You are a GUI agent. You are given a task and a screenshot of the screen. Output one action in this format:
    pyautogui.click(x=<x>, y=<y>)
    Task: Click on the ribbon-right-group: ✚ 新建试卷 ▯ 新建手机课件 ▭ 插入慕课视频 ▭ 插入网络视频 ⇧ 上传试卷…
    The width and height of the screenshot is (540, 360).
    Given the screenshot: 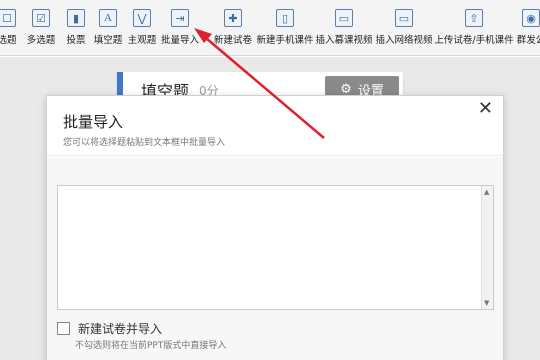 What is the action you would take?
    pyautogui.click(x=376, y=28)
    